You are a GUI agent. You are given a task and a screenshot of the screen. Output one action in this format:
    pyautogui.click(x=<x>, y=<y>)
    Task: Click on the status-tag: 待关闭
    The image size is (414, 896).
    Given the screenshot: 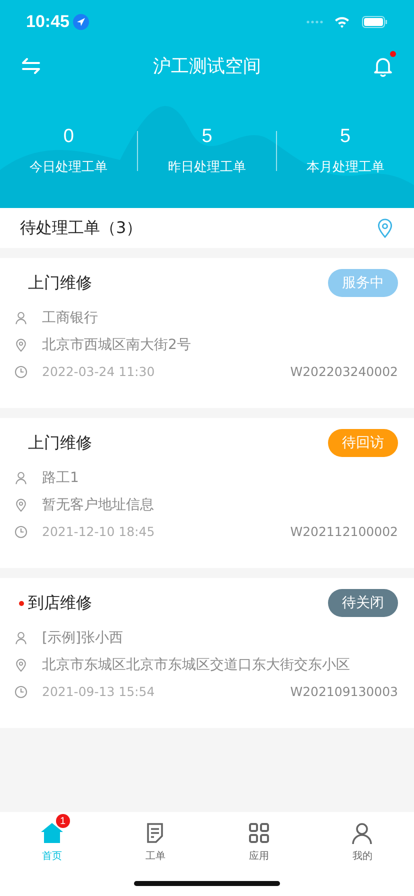 What is the action you would take?
    pyautogui.click(x=363, y=603)
    